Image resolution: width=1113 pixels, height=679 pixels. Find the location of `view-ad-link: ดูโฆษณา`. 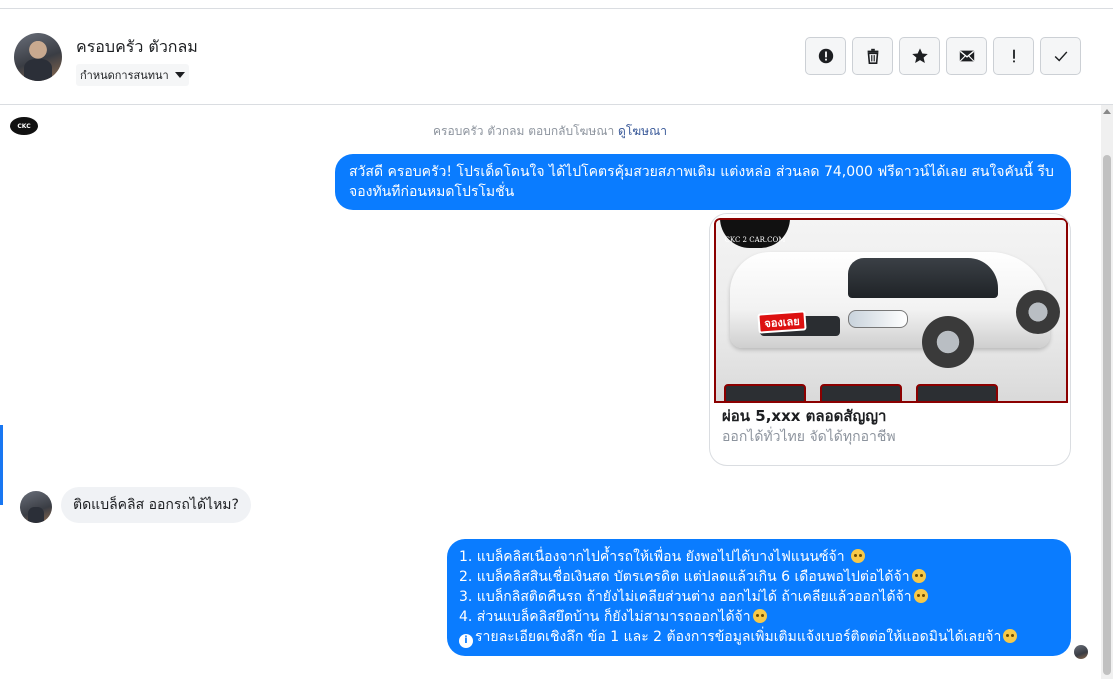

view-ad-link: ดูโฆษณา is located at coordinates (642, 131).